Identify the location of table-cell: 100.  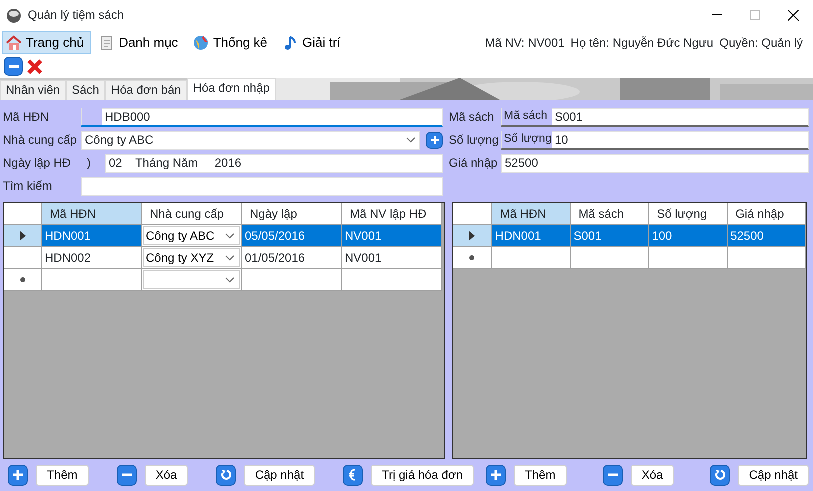
(688, 236).